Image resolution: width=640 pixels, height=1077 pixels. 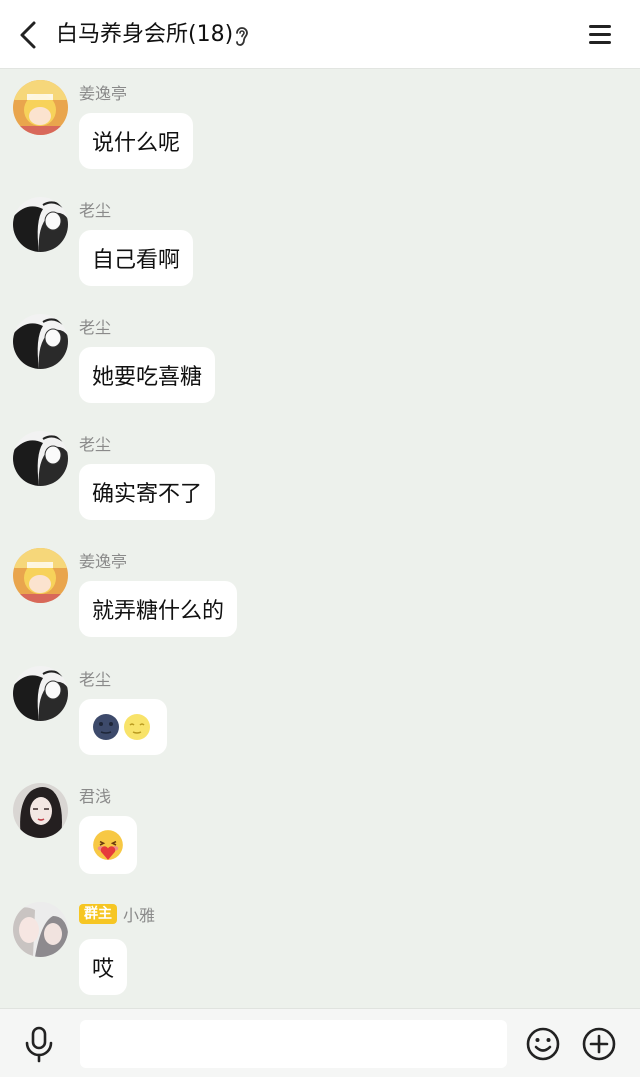 I want to click on more-button, so click(x=599, y=1044).